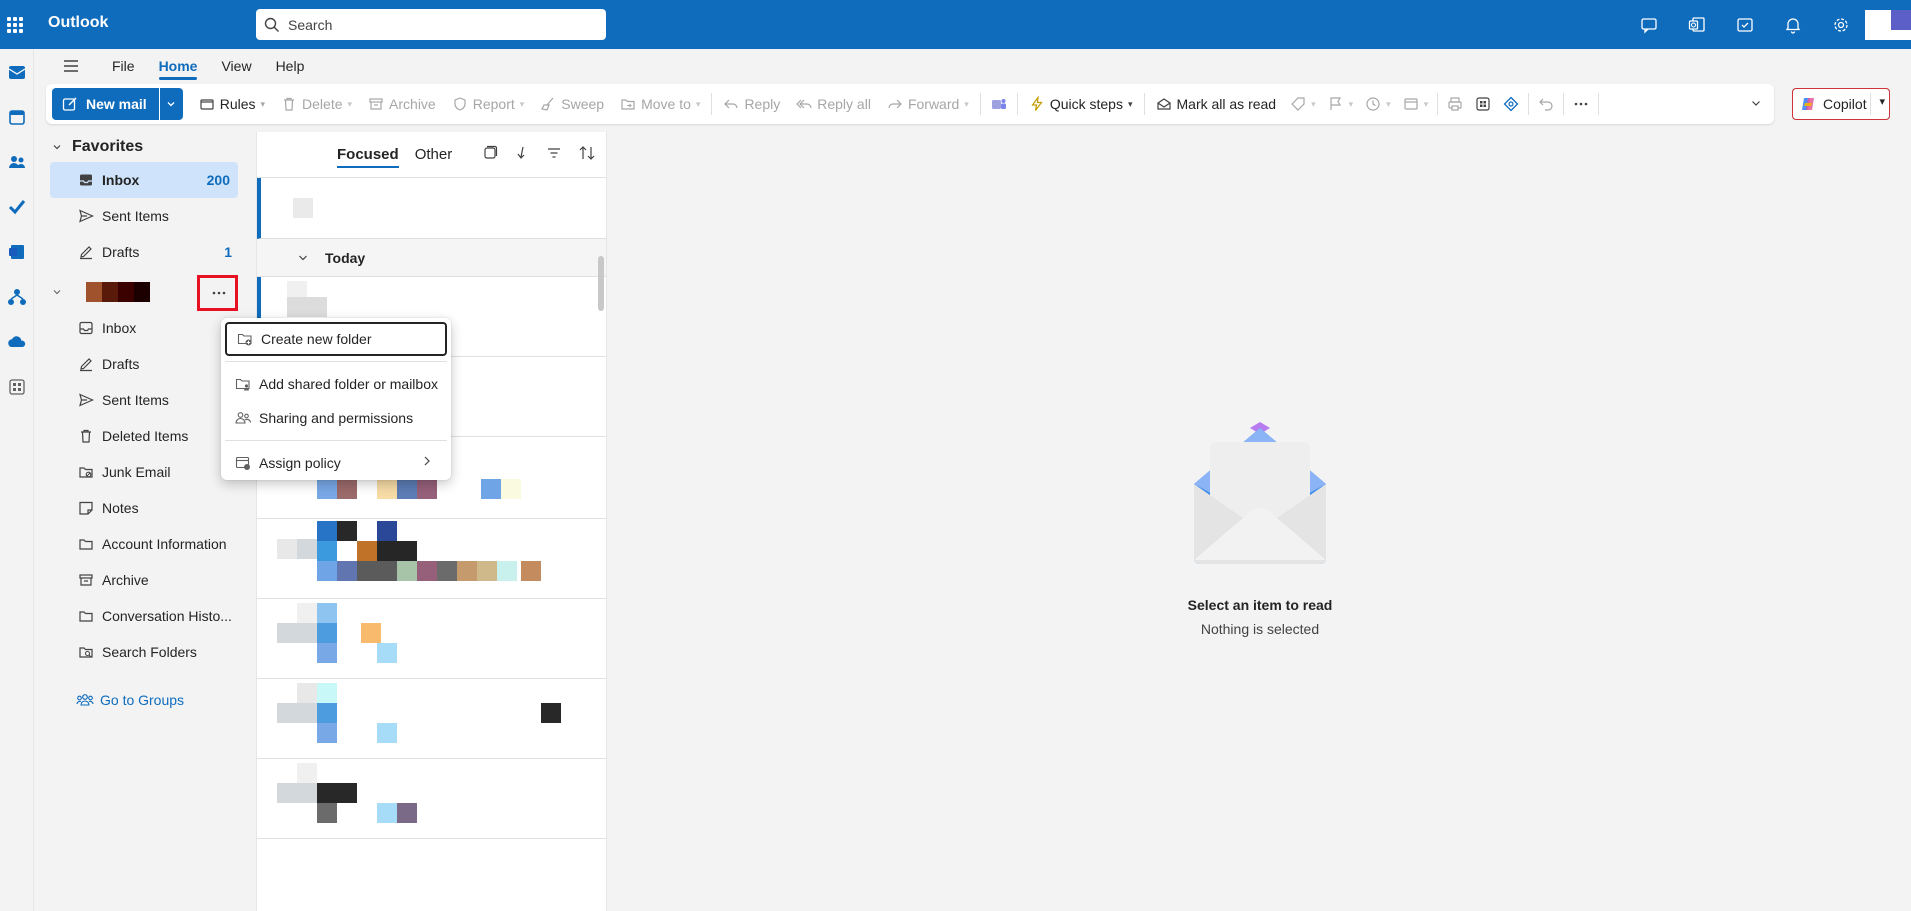 The height and width of the screenshot is (911, 1911). Describe the element at coordinates (1845, 104) in the screenshot. I see `copilot-label: Copilot` at that location.